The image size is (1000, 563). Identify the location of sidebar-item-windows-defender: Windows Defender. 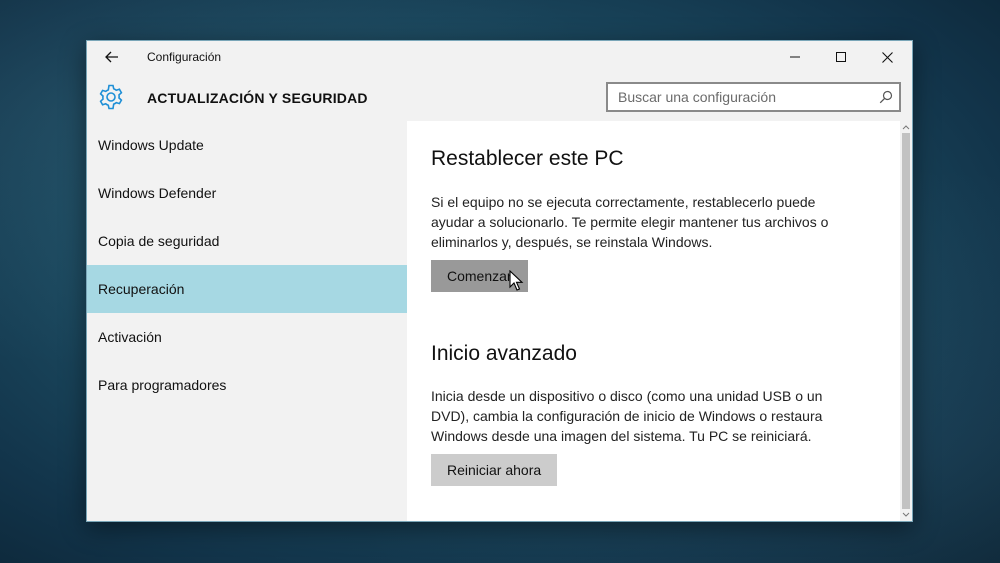
(247, 193).